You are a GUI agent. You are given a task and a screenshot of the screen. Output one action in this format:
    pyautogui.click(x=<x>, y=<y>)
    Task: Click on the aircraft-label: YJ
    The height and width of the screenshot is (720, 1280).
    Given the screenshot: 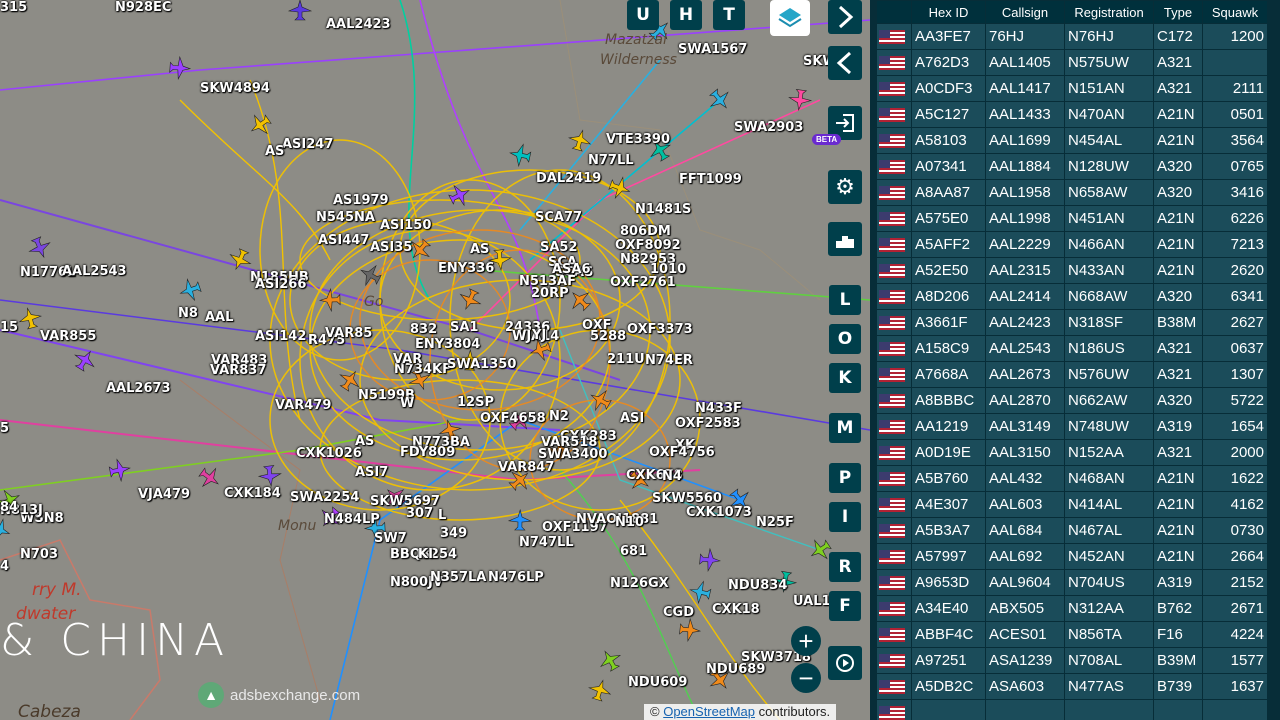 What is the action you would take?
    pyautogui.click(x=539, y=335)
    